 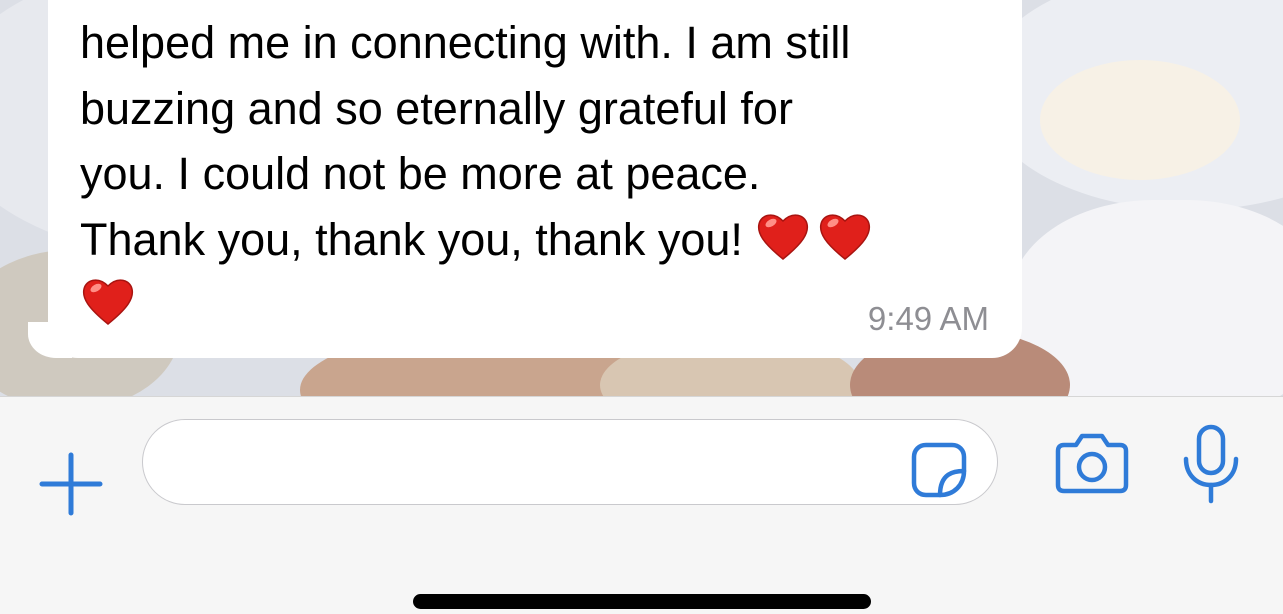 What do you see at coordinates (1092, 462) in the screenshot?
I see `camera-icon` at bounding box center [1092, 462].